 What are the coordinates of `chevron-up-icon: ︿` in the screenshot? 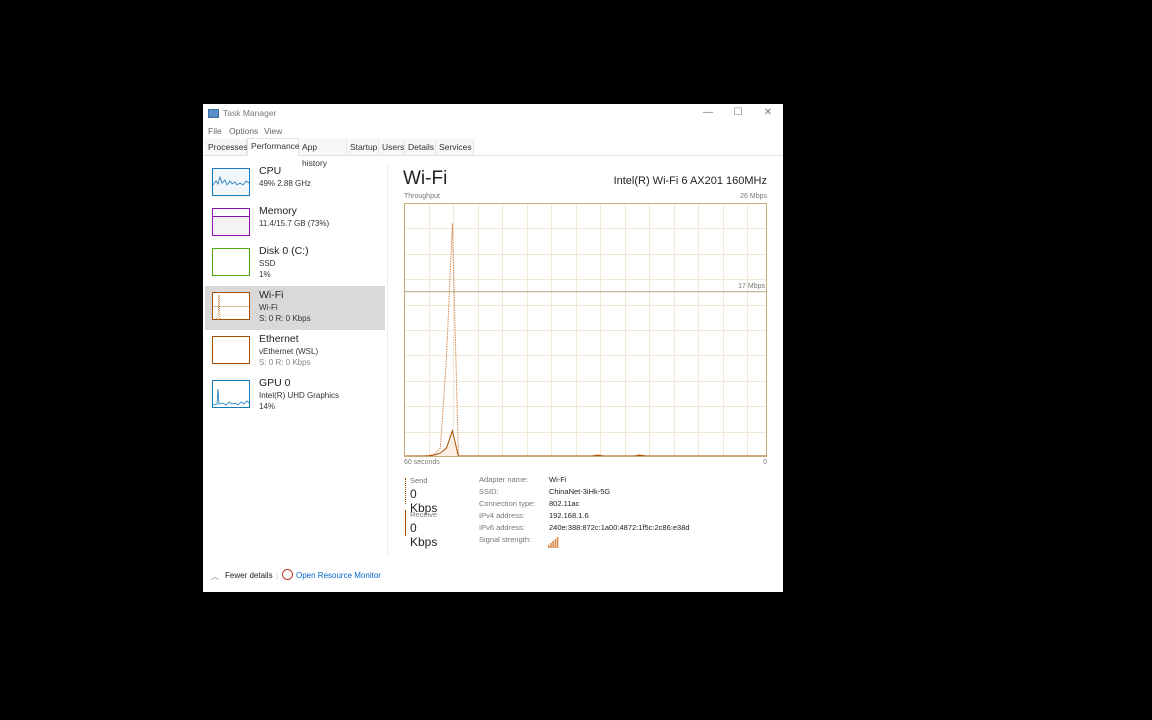 It's located at (215, 576).